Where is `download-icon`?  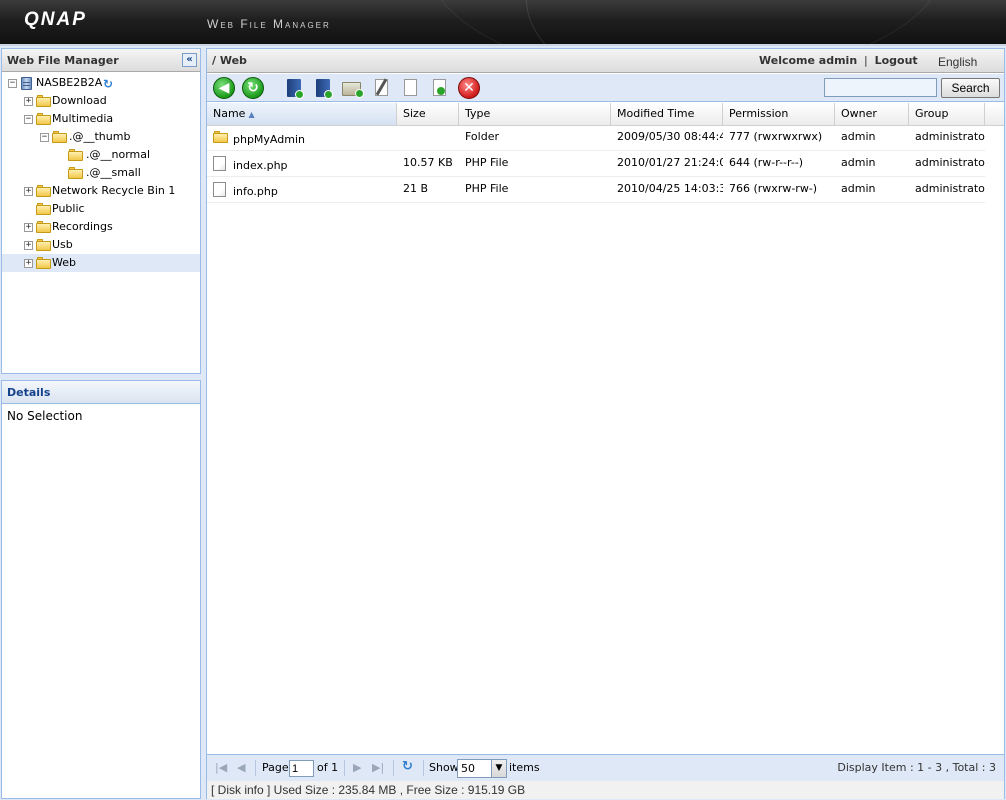 download-icon is located at coordinates (323, 88).